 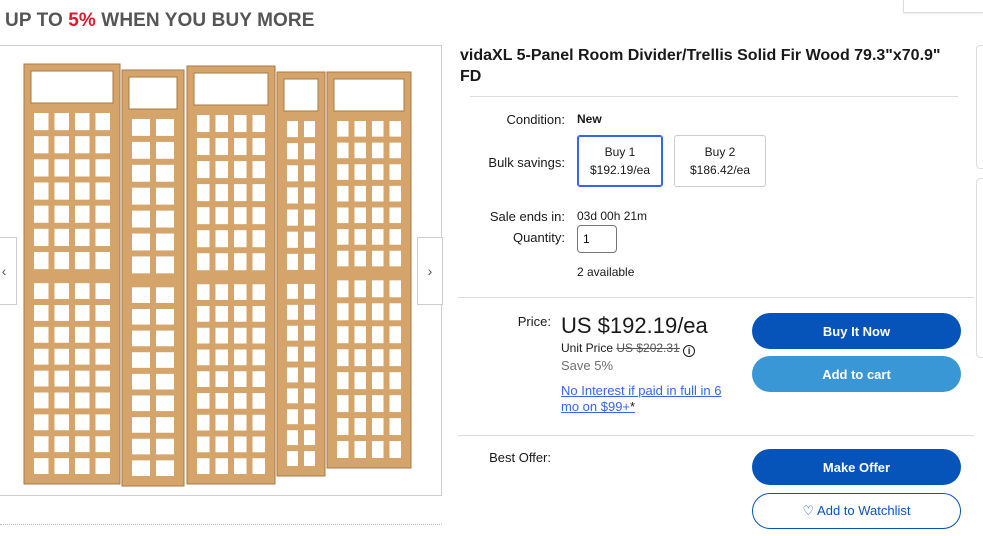 I want to click on promo-banner: UP TO 5% WHEN YOU BUY MORE, so click(x=160, y=21).